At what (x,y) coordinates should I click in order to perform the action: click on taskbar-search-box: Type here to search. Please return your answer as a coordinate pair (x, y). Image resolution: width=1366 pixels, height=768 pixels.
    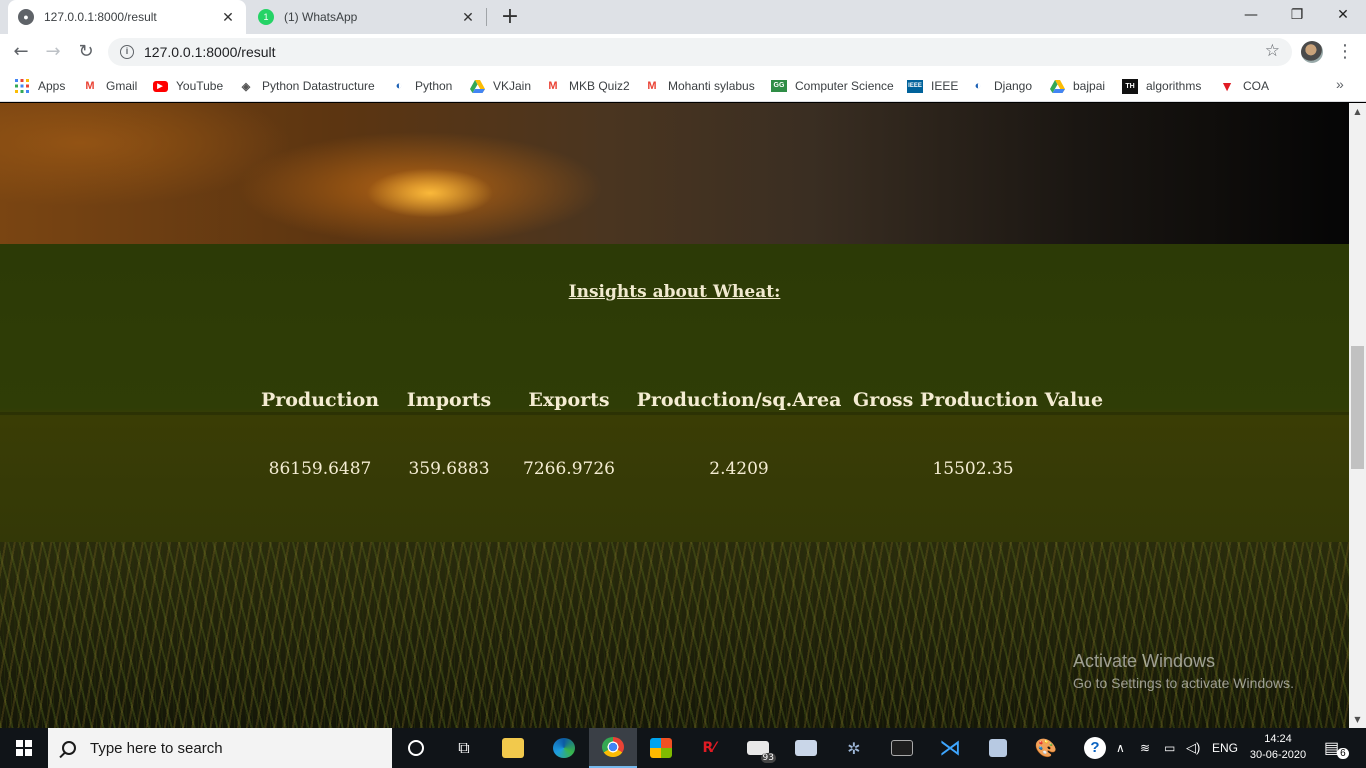
    Looking at the image, I should click on (220, 748).